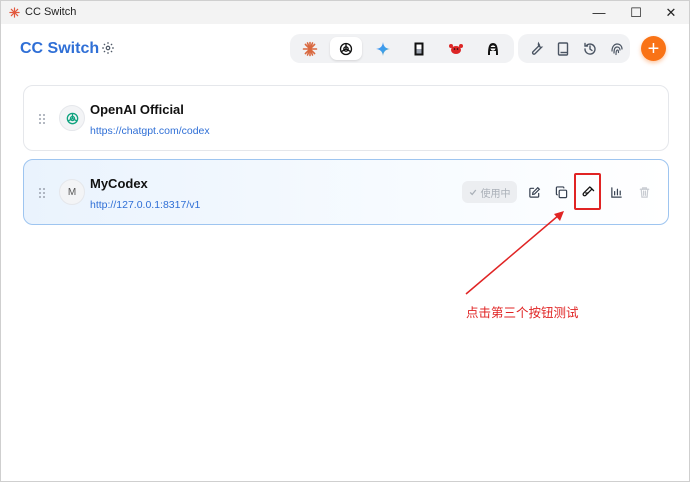 Image resolution: width=690 pixels, height=482 pixels. I want to click on agent-avatar-icon, so click(493, 48).